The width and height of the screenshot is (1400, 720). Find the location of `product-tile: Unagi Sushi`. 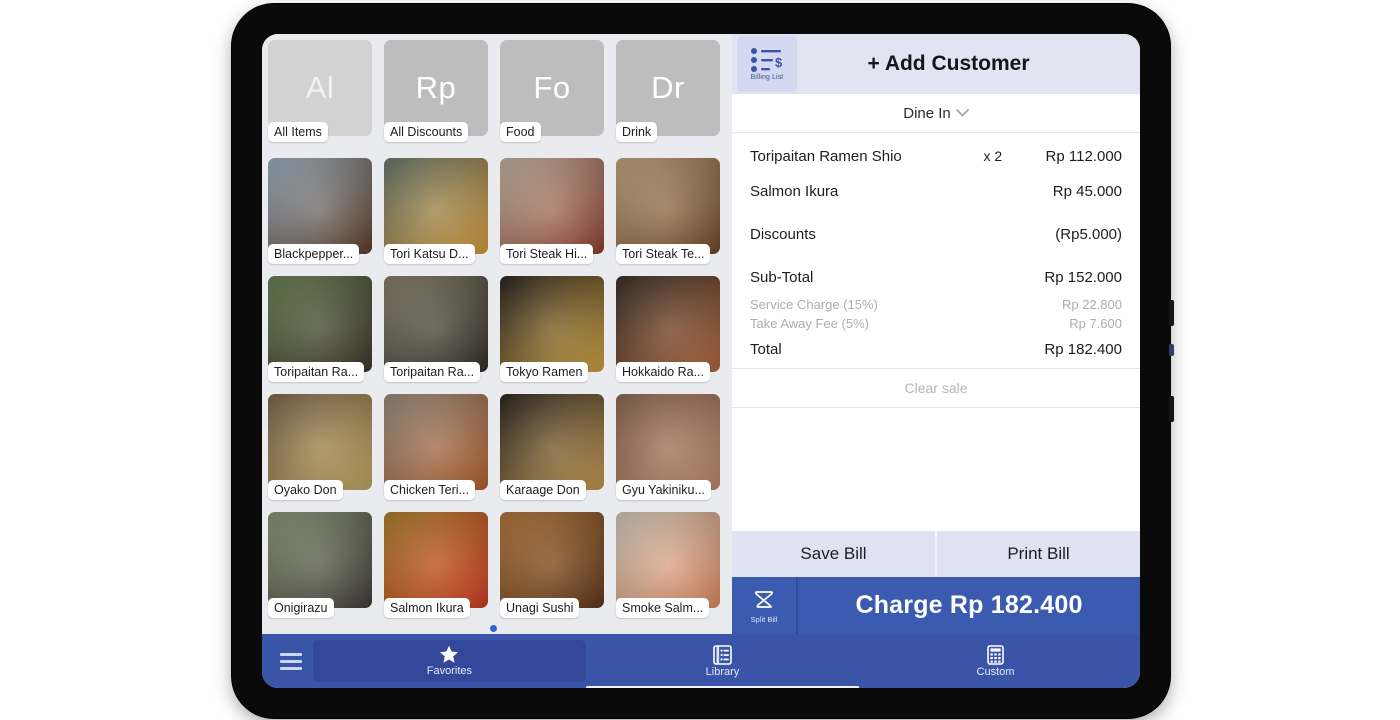

product-tile: Unagi Sushi is located at coordinates (554, 571).